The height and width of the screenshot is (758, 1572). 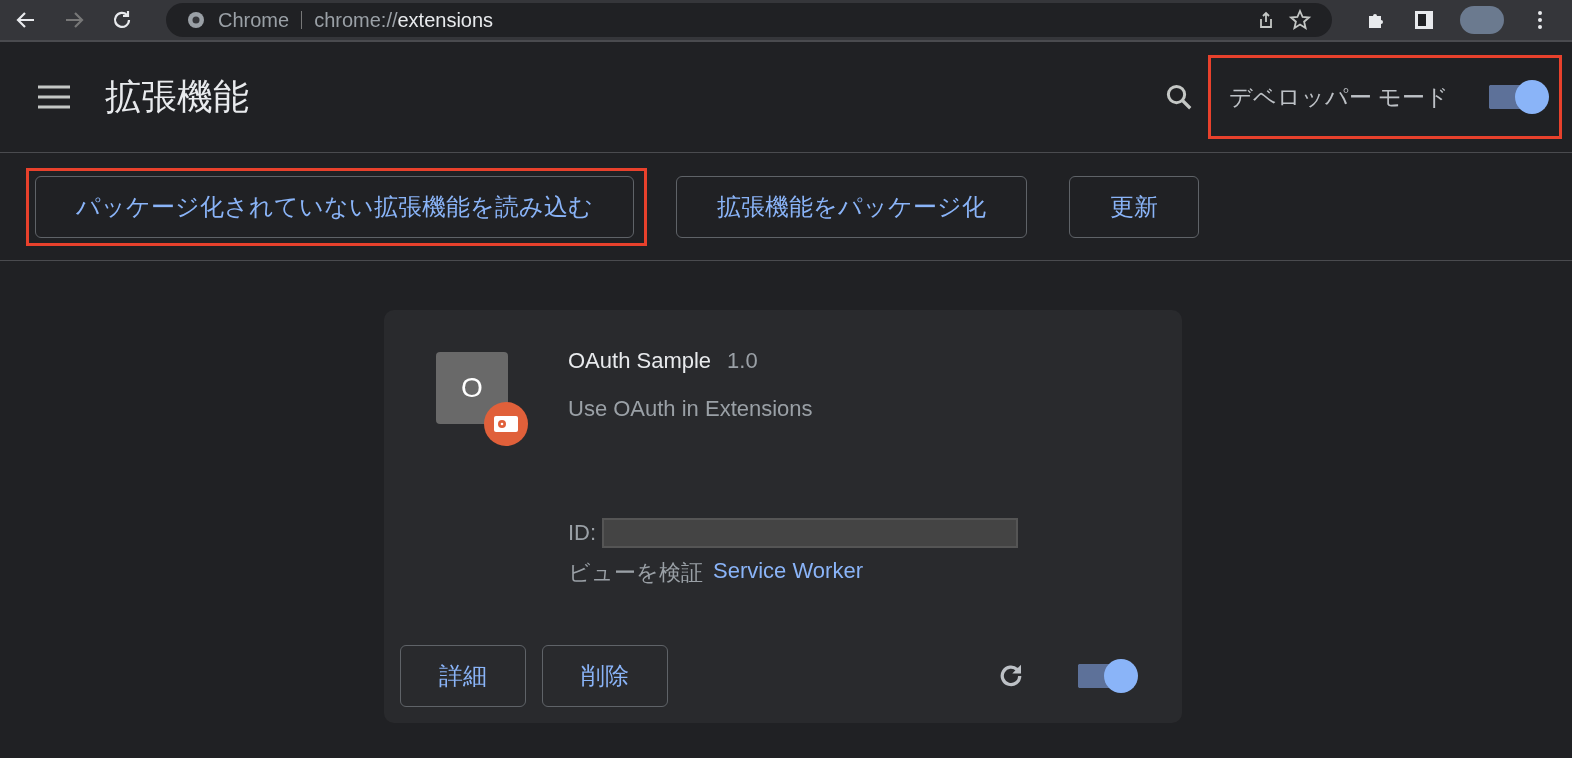 I want to click on address-bar: Chrome chrome://extensions, so click(x=749, y=20).